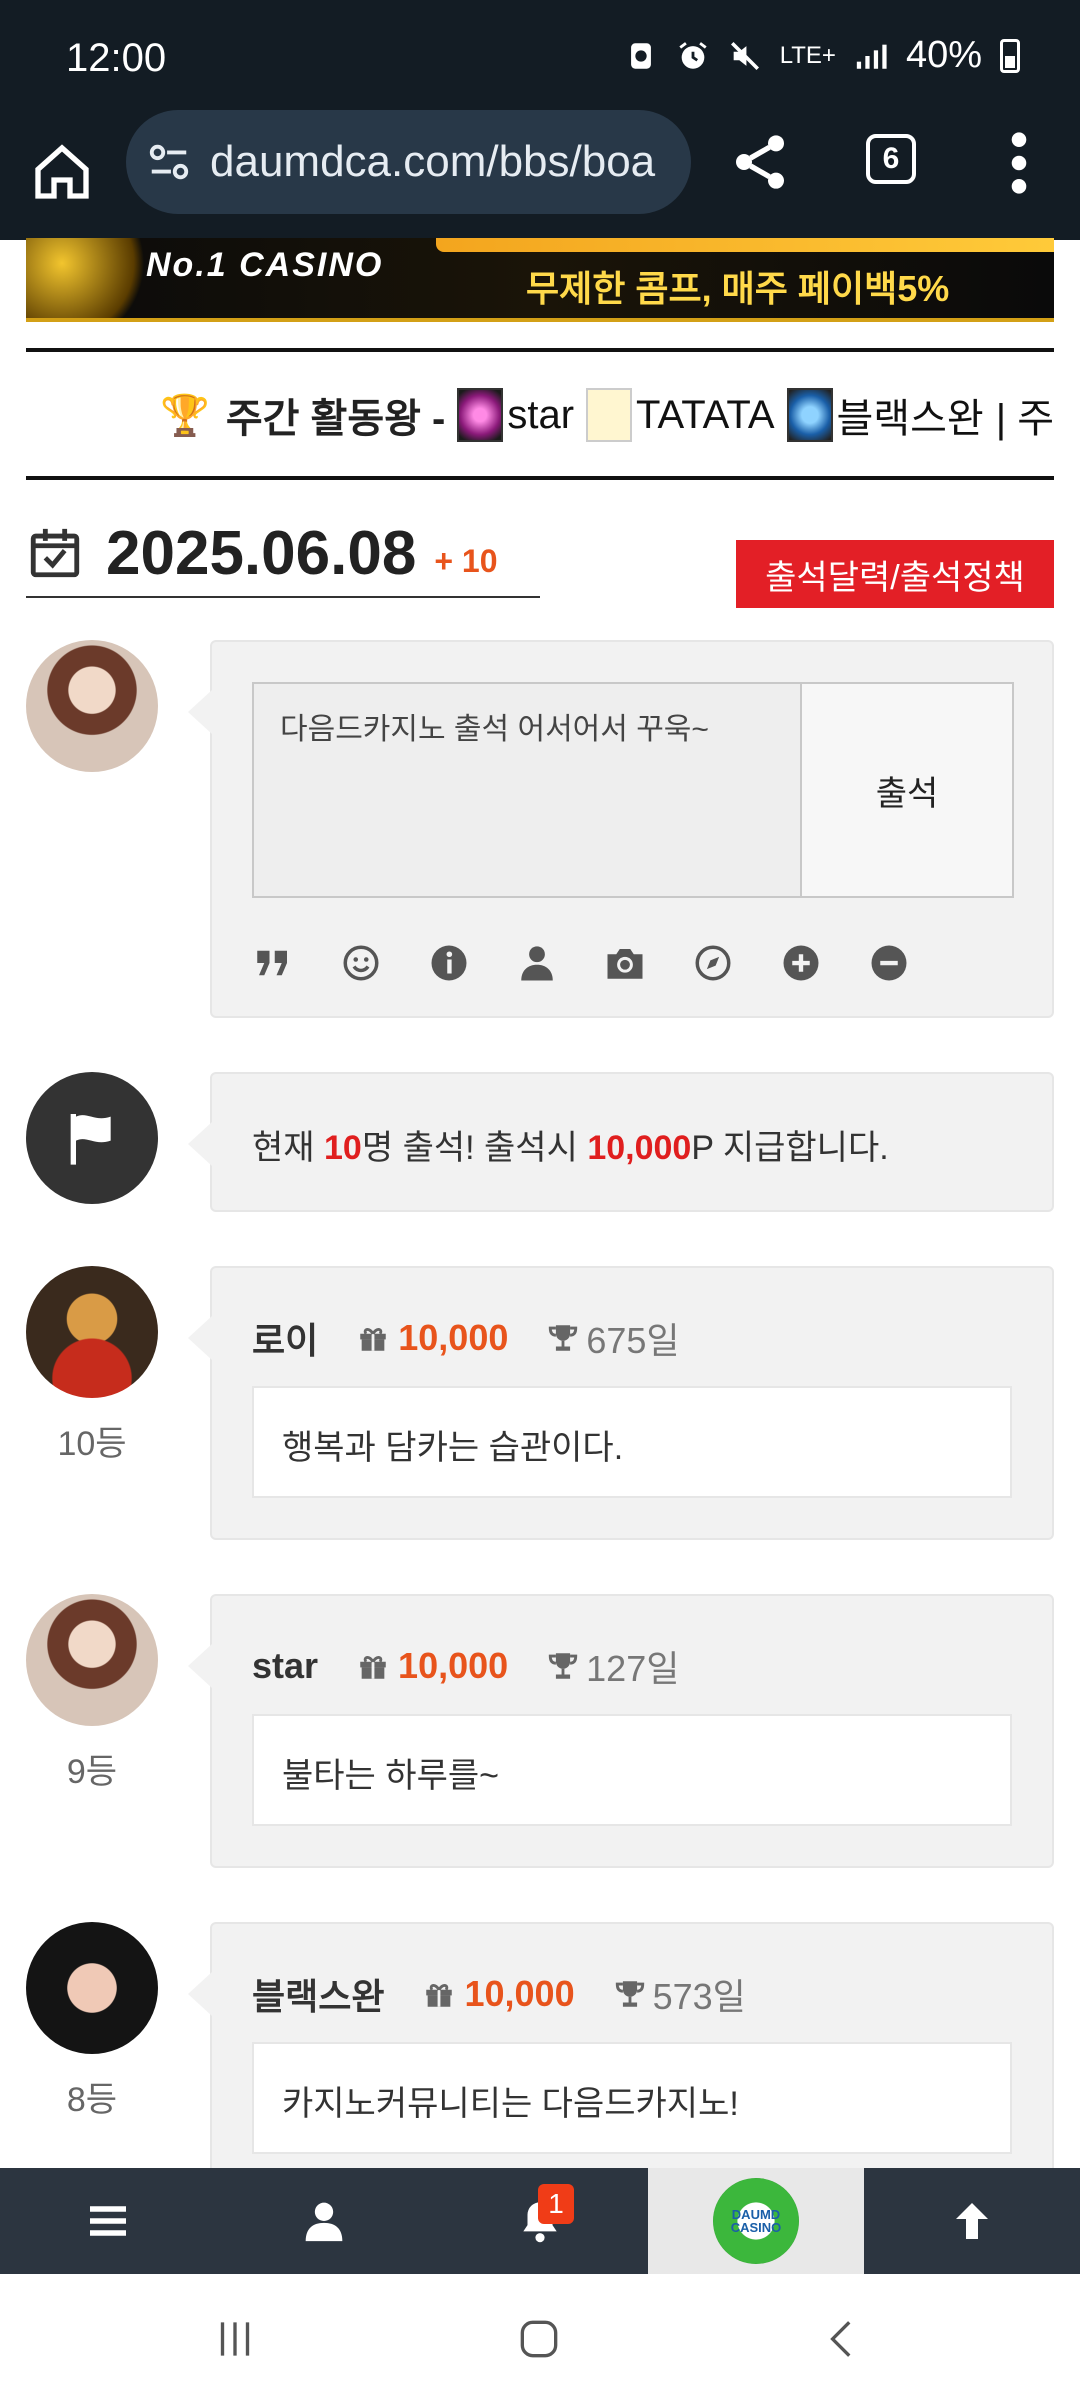 This screenshot has width=1080, height=2400. What do you see at coordinates (632, 1770) in the screenshot?
I see `post-message: 불타는 하루를~` at bounding box center [632, 1770].